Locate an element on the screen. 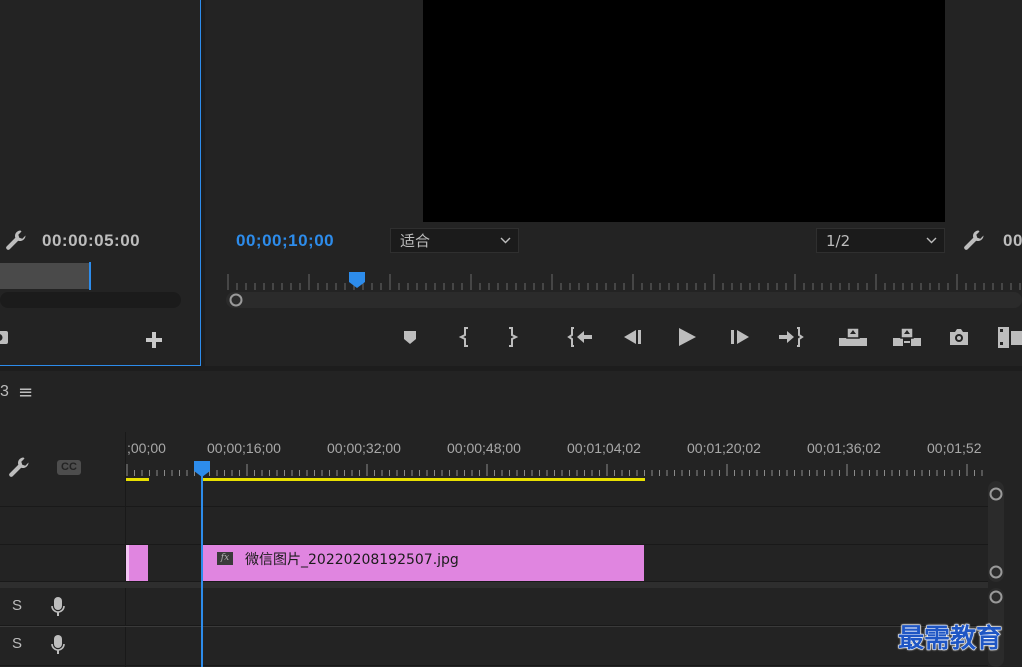  transport-controls is located at coordinates (711, 337).